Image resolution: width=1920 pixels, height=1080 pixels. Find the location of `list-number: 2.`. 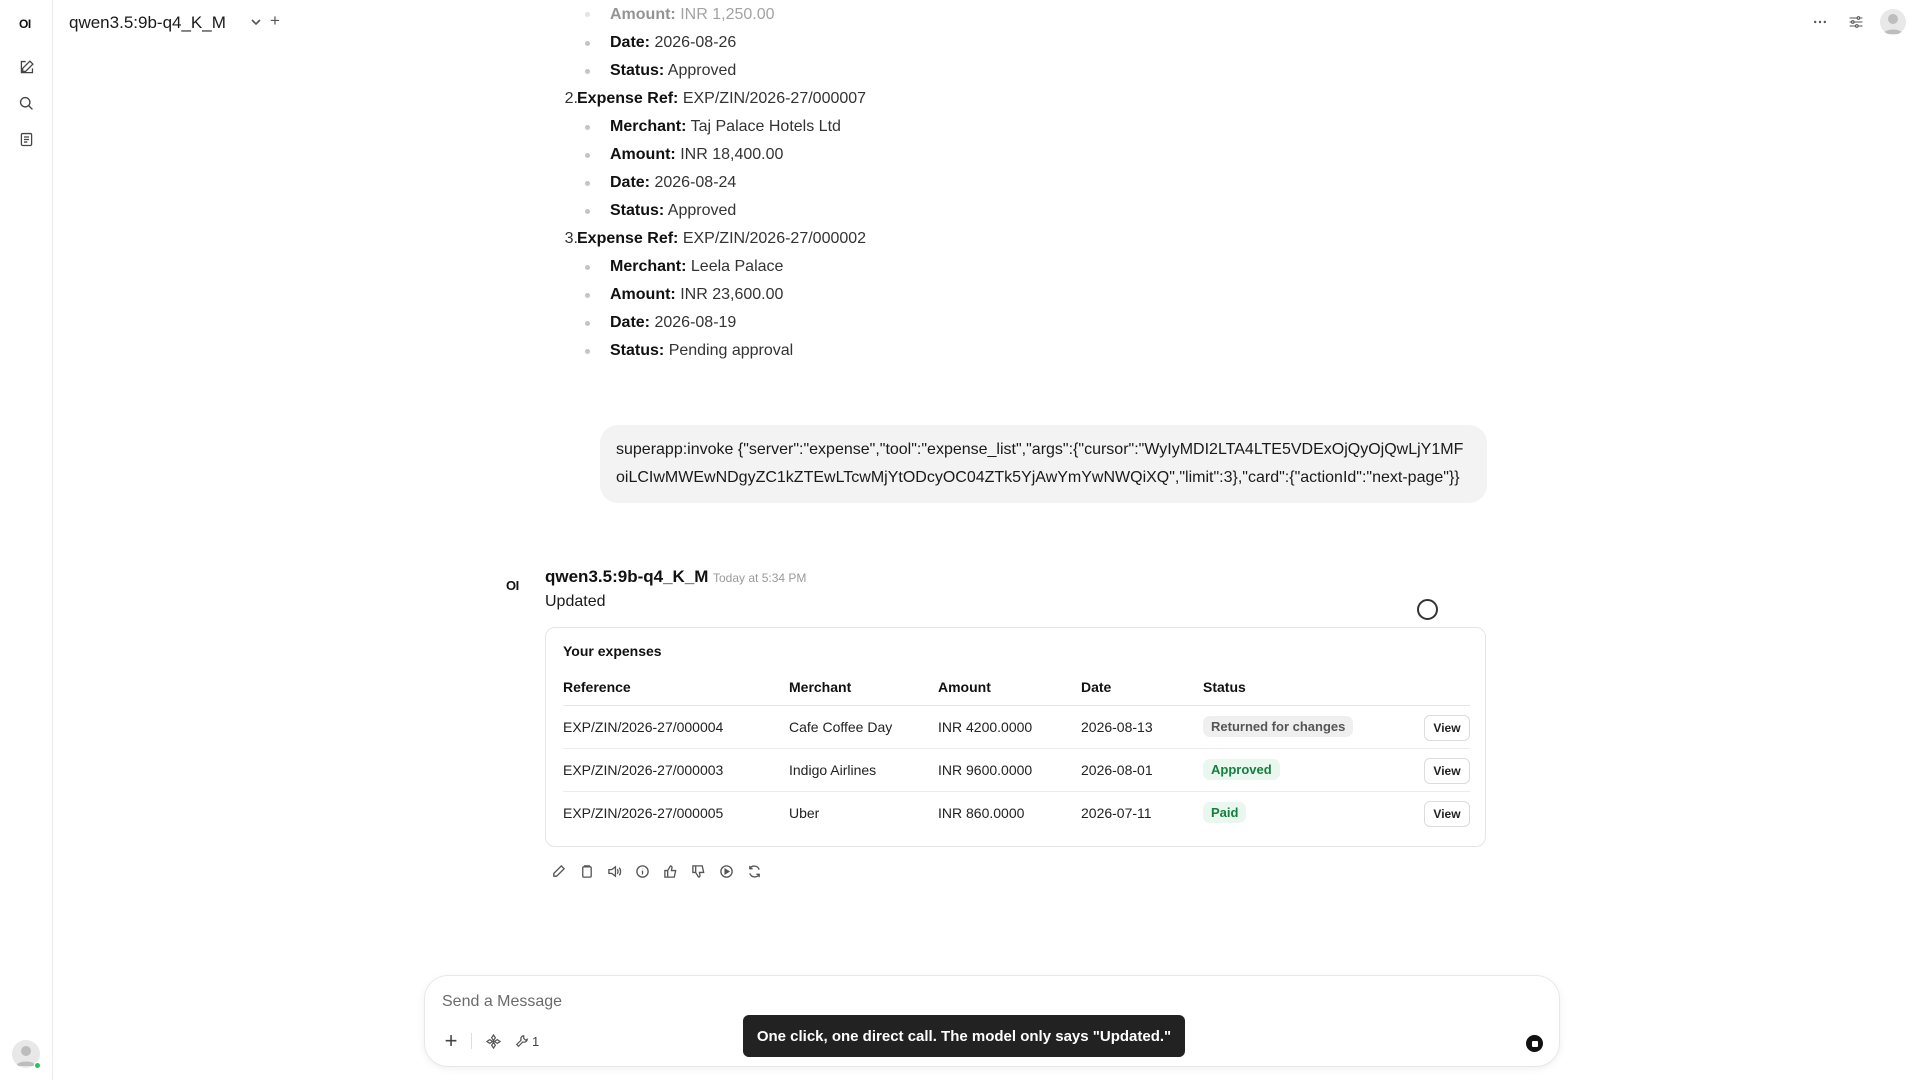

list-number: 2. is located at coordinates (571, 98).